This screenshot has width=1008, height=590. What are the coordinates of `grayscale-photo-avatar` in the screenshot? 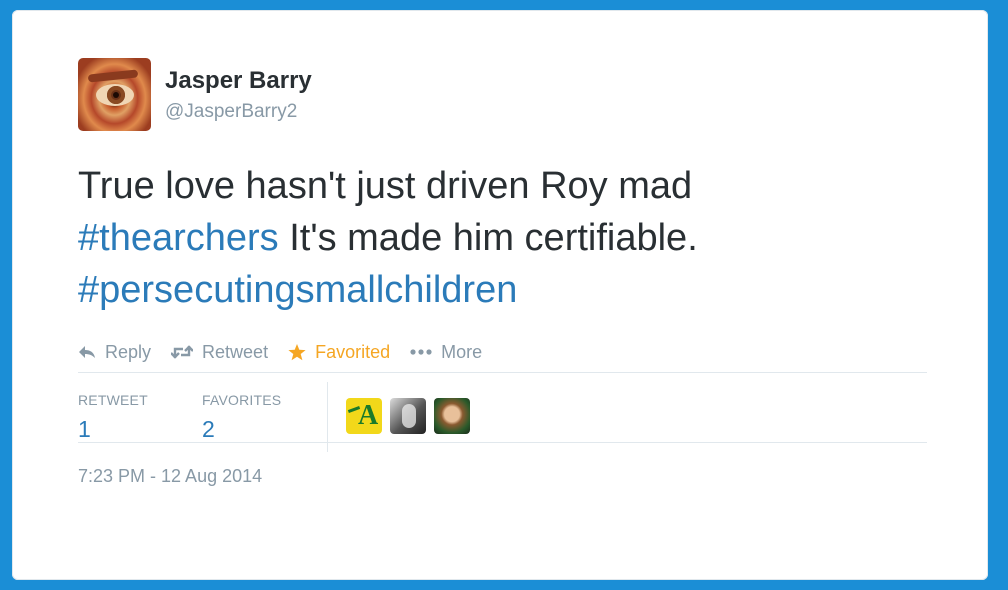 It's located at (408, 416).